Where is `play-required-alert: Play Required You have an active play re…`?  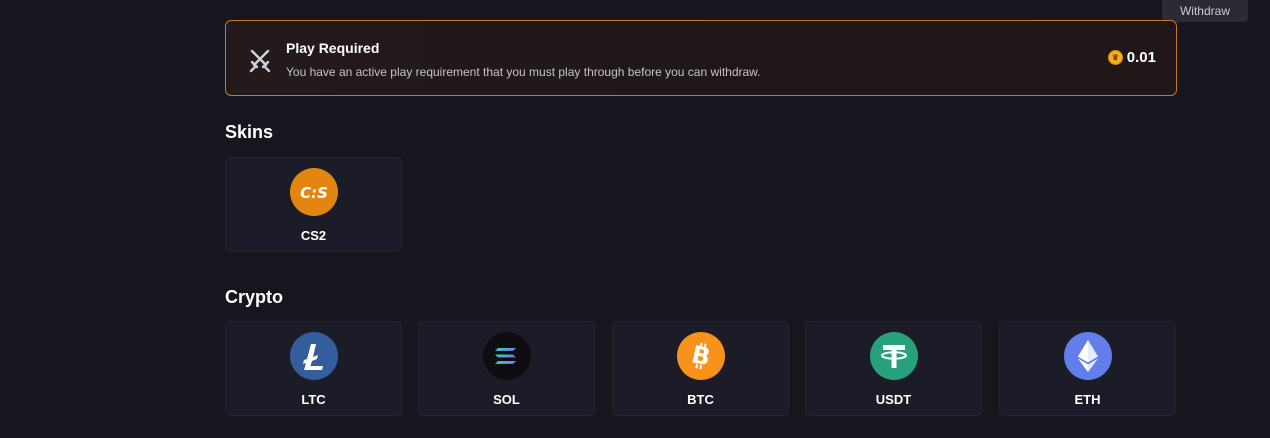
play-required-alert: Play Required You have an active play re… is located at coordinates (701, 58).